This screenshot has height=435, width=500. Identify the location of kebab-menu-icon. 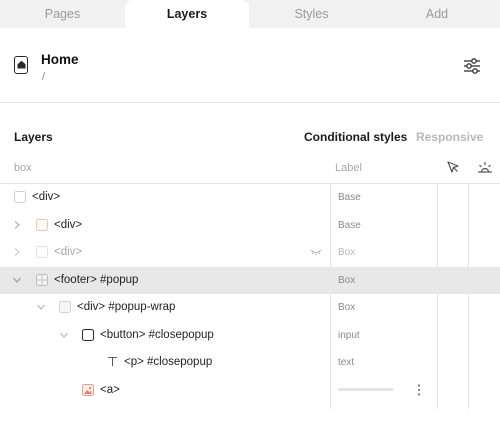
(419, 390).